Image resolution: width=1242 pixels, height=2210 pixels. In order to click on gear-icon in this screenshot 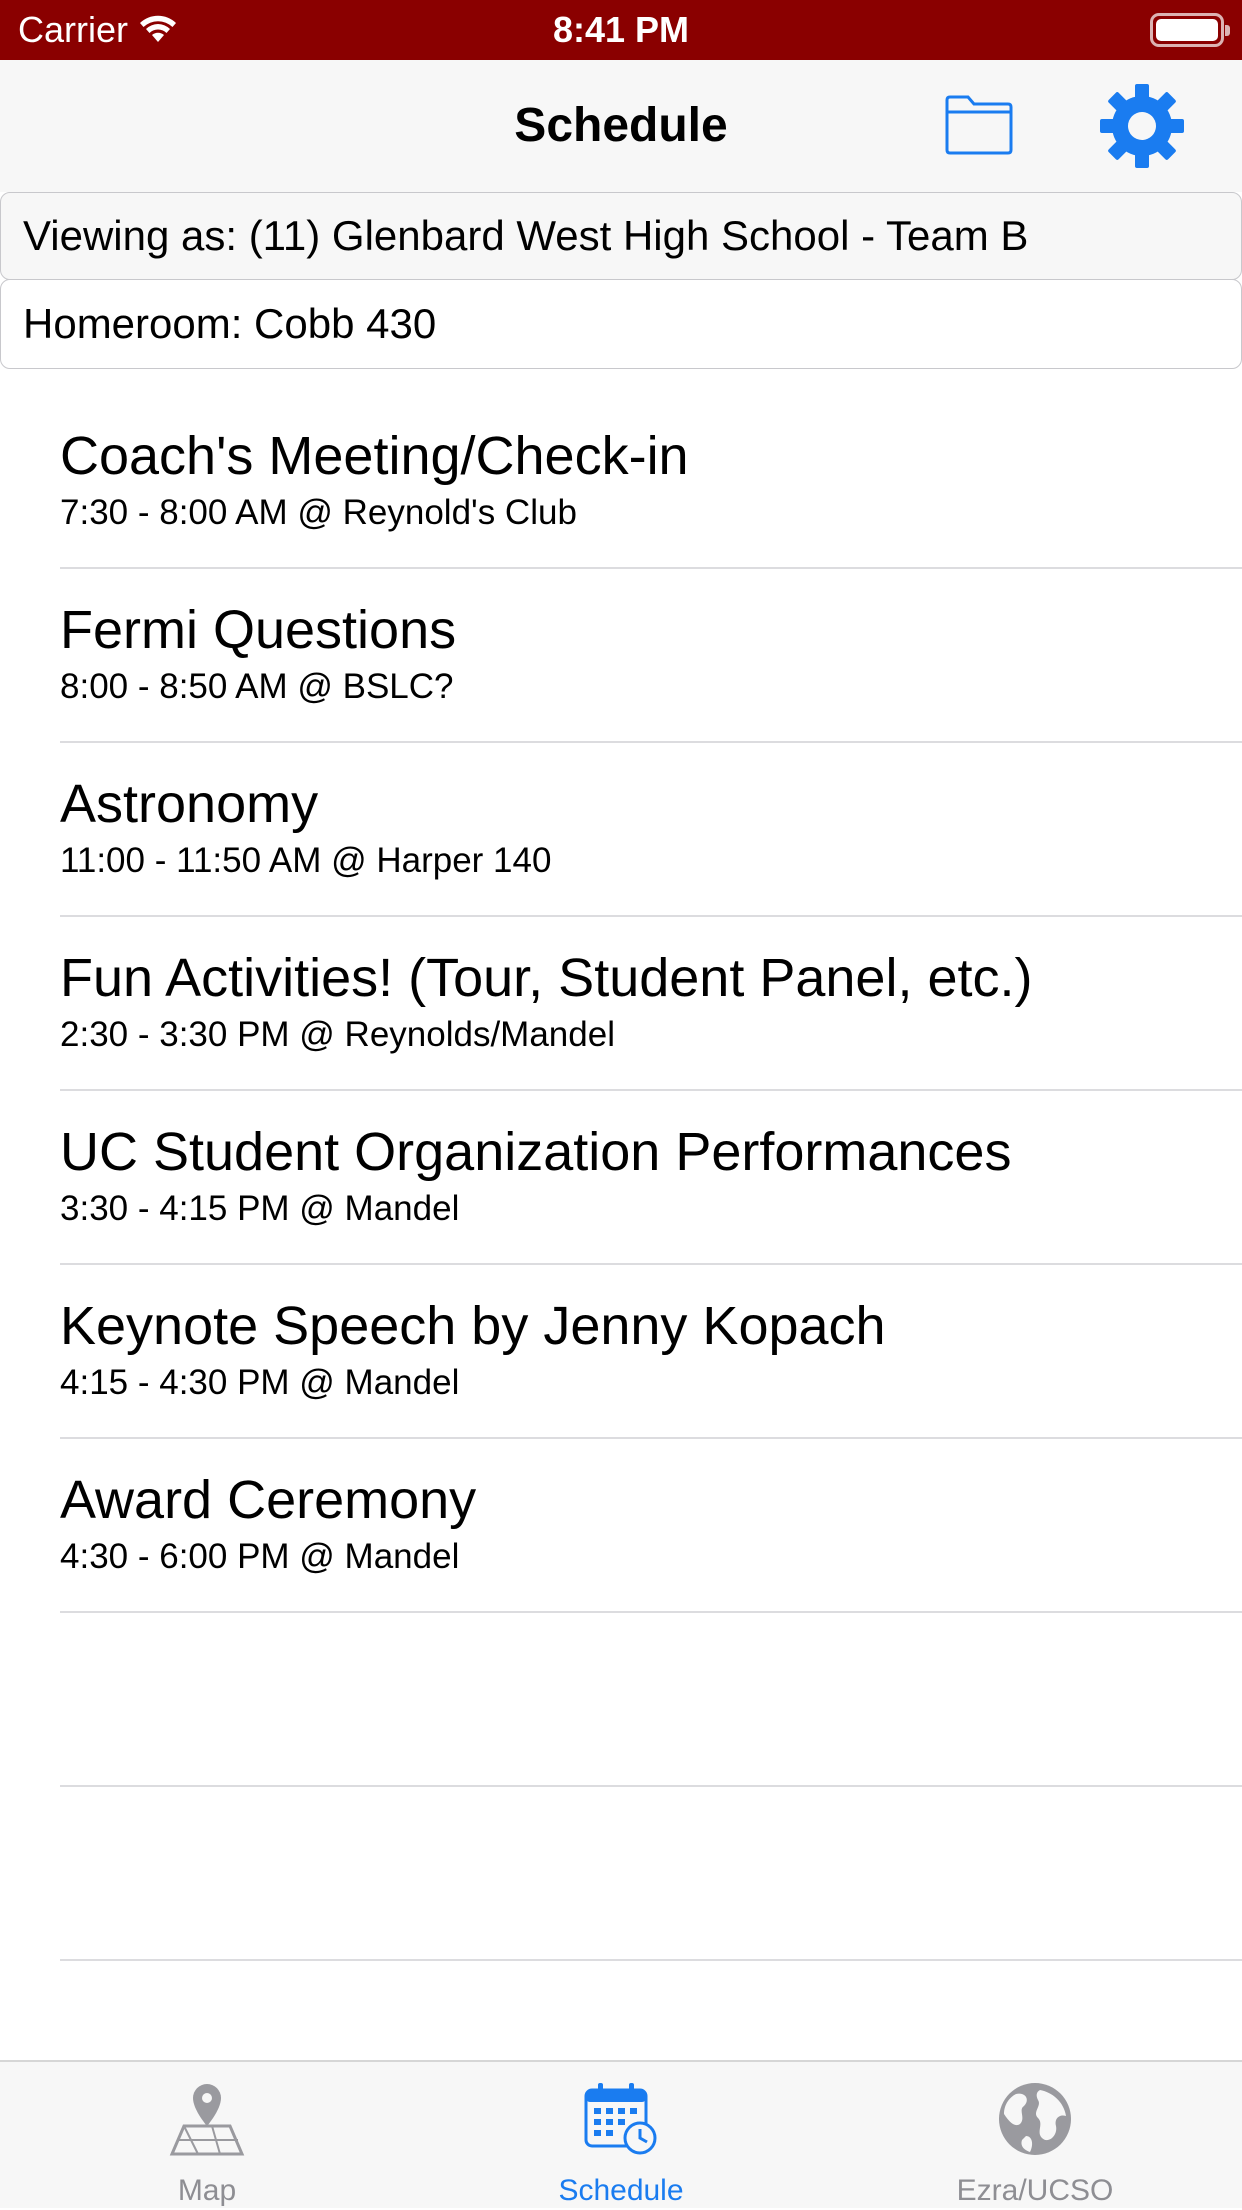, I will do `click(1142, 126)`.